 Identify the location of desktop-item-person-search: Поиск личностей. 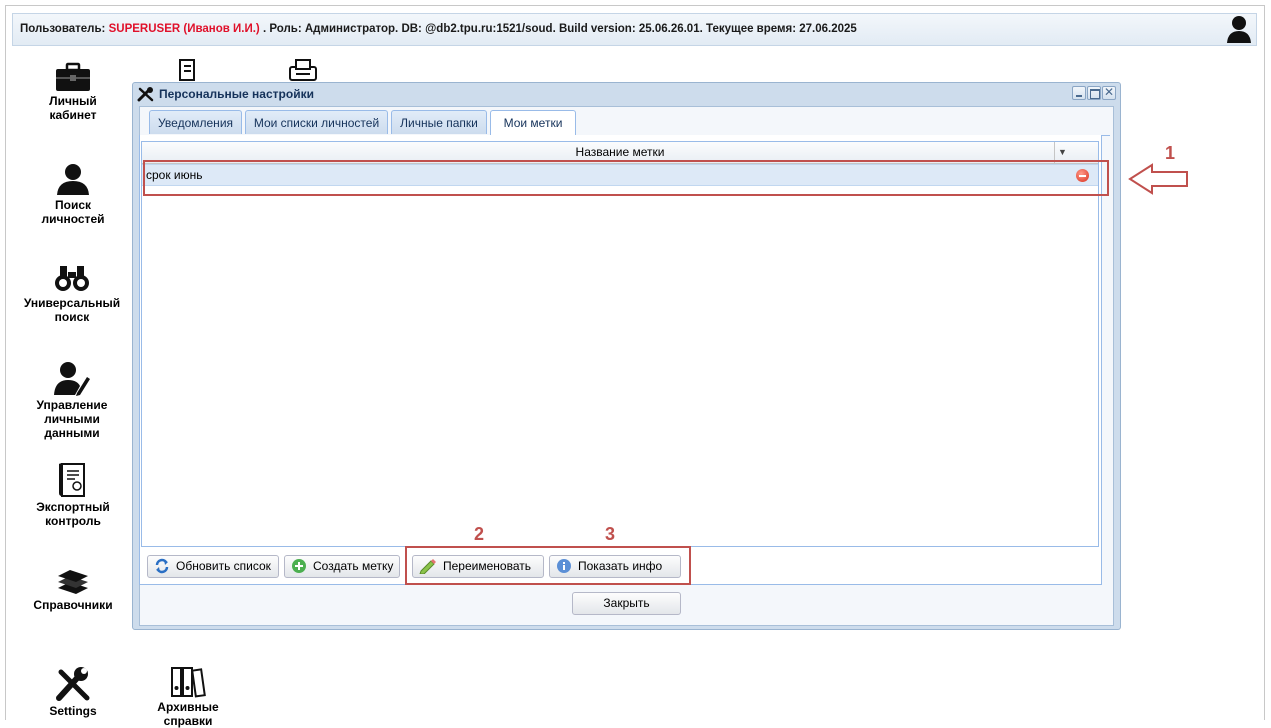
(73, 194).